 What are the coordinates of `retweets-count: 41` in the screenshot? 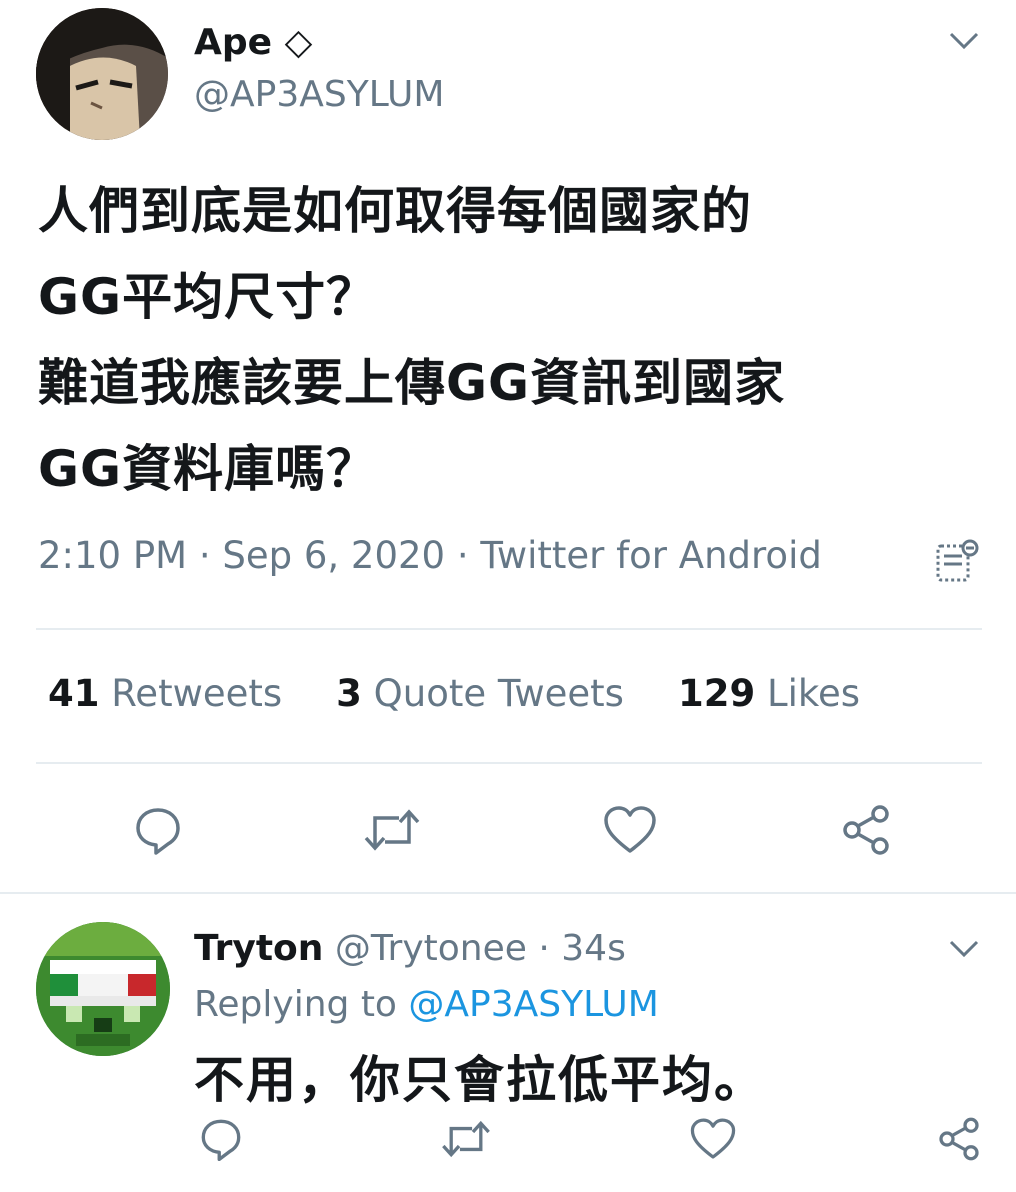 It's located at (74, 693).